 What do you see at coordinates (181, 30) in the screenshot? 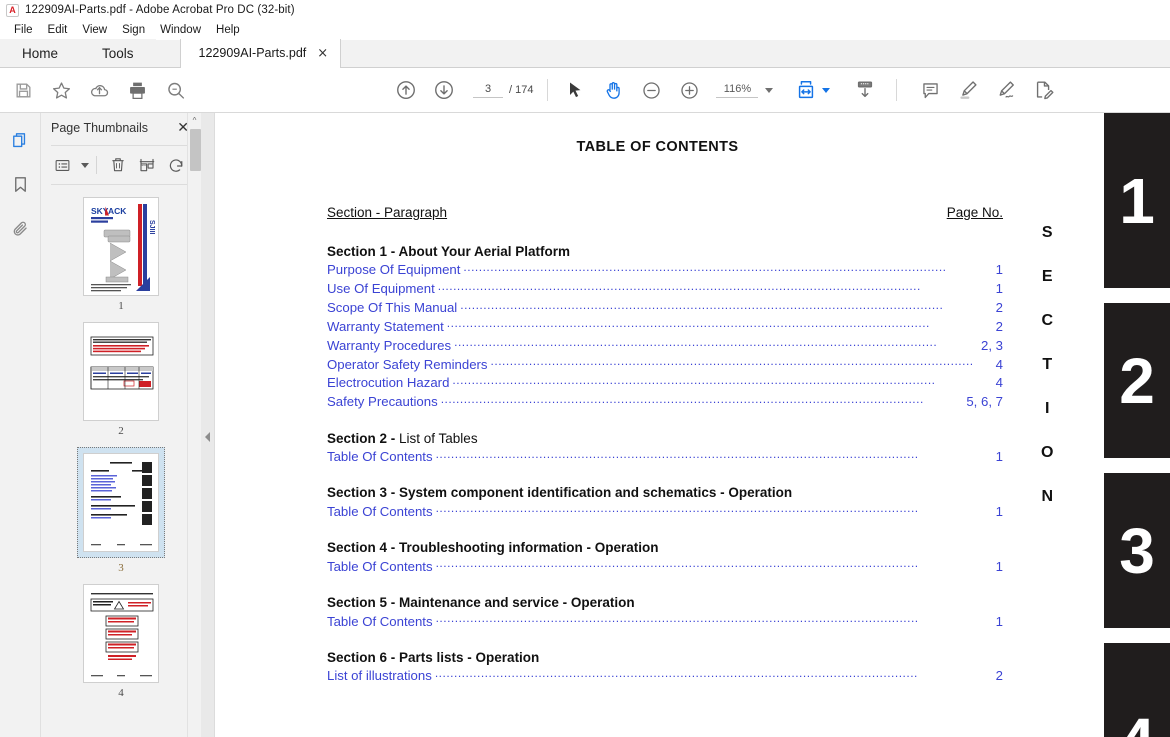
I see `menu-window: Window` at bounding box center [181, 30].